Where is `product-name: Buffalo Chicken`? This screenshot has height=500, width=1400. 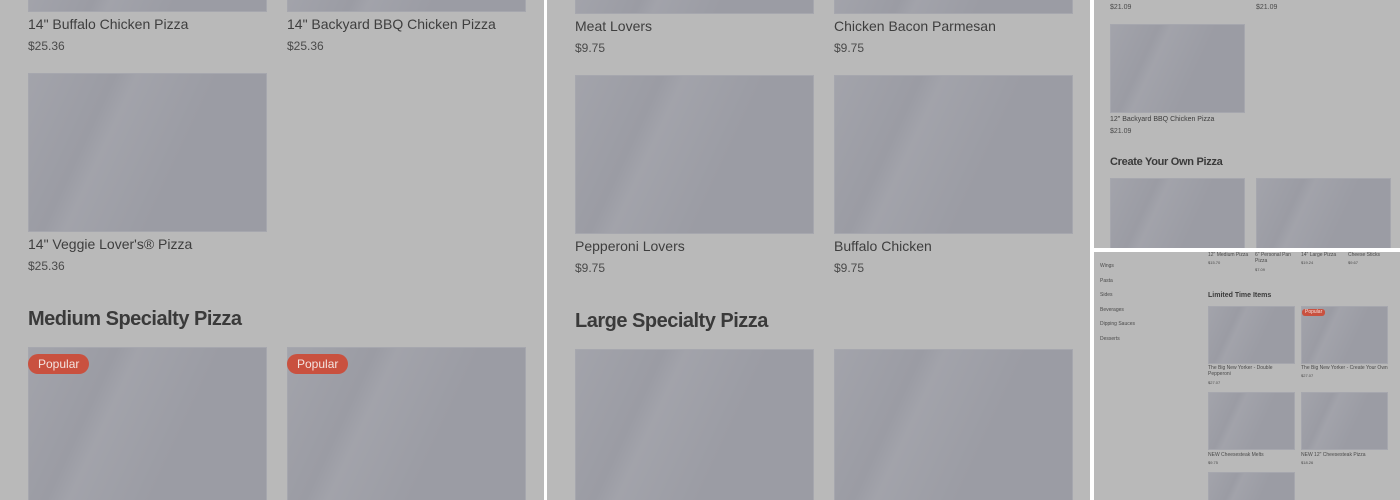 product-name: Buffalo Chicken is located at coordinates (883, 246).